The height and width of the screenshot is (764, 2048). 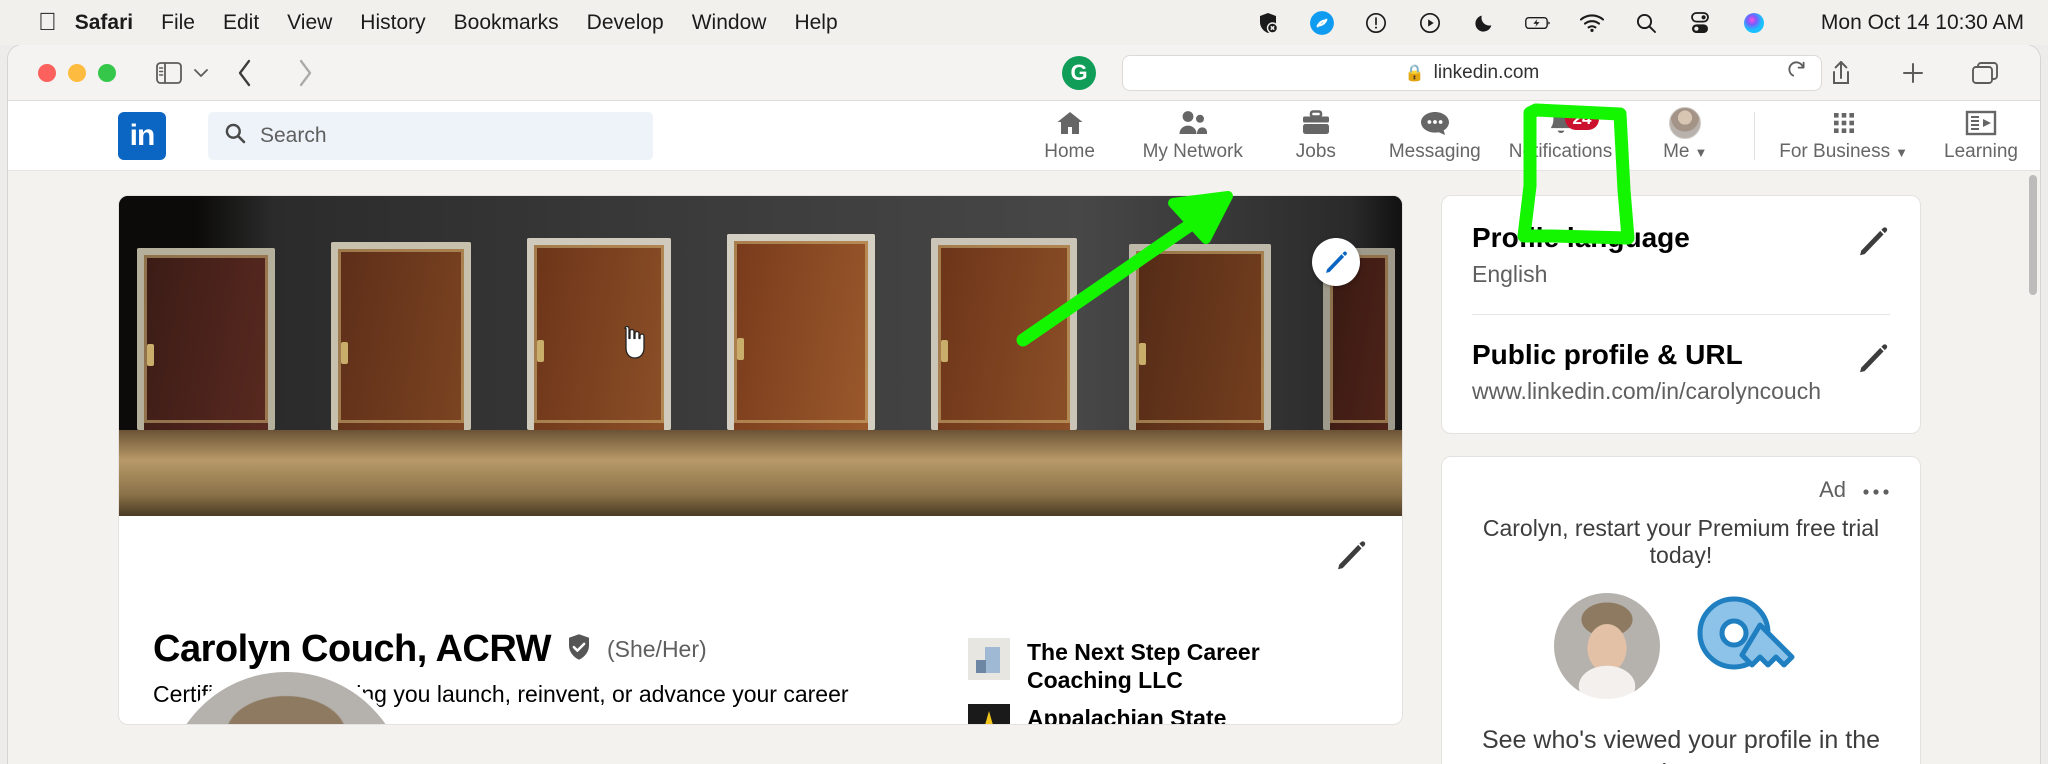 I want to click on alert-circle-icon, so click(x=1376, y=23).